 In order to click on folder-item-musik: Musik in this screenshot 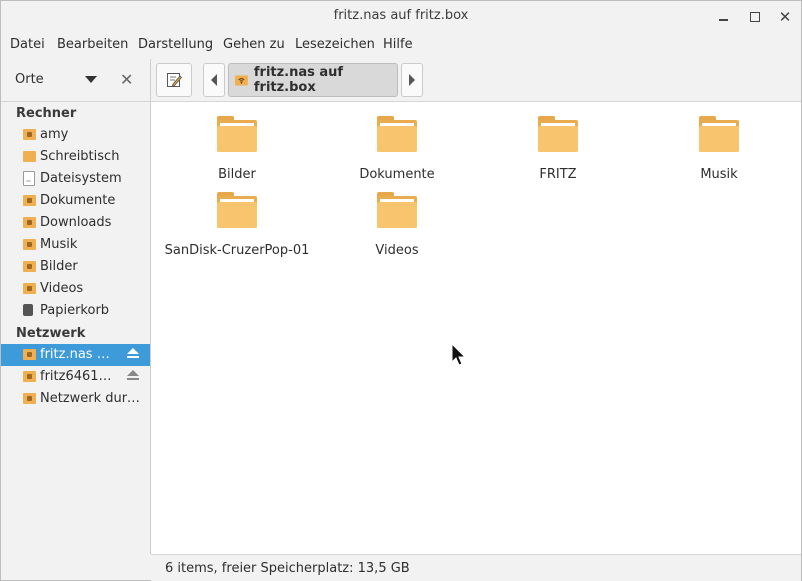, I will do `click(719, 146)`.